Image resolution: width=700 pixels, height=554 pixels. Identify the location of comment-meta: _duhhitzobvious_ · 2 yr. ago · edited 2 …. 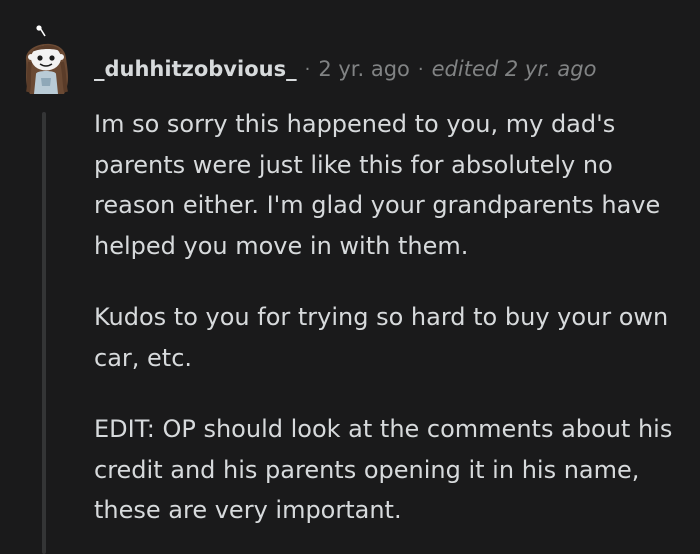
(345, 69).